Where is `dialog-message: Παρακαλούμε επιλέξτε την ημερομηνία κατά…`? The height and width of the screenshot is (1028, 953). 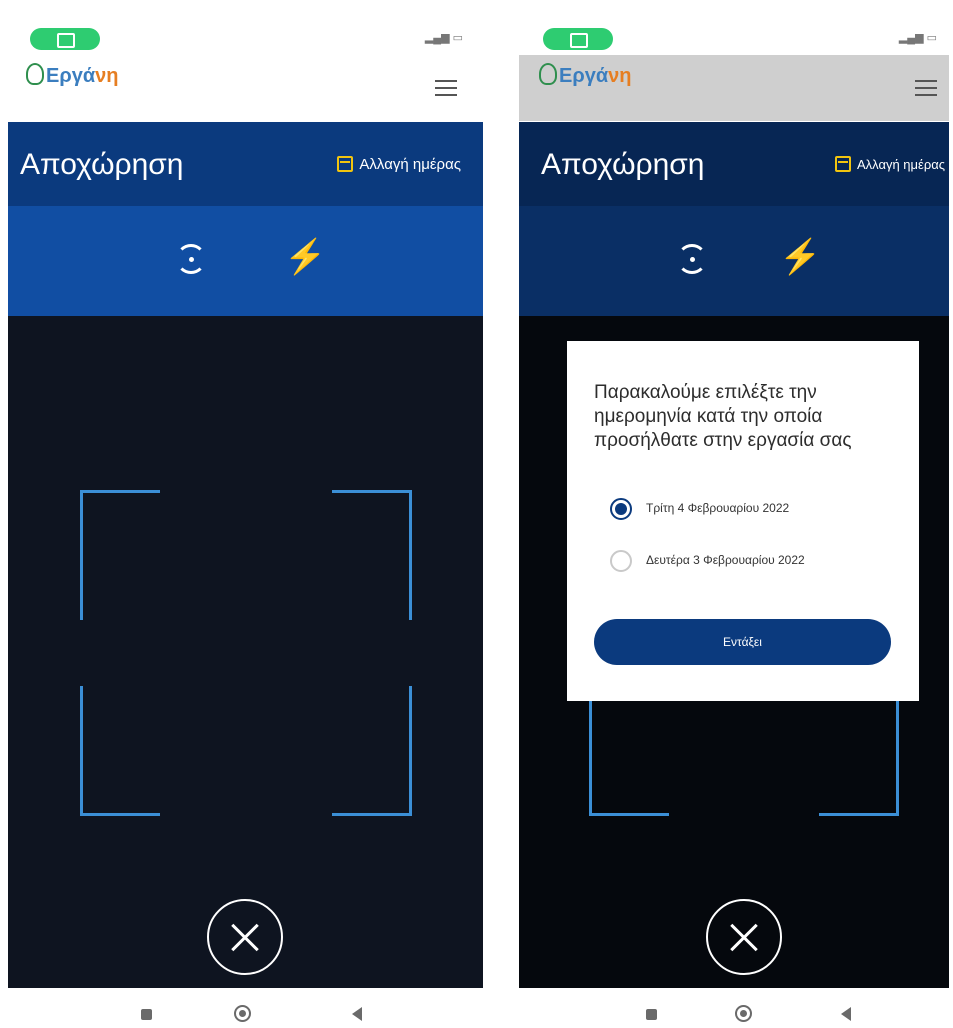 dialog-message: Παρακαλούμε επιλέξτε την ημερομηνία κατά… is located at coordinates (723, 416).